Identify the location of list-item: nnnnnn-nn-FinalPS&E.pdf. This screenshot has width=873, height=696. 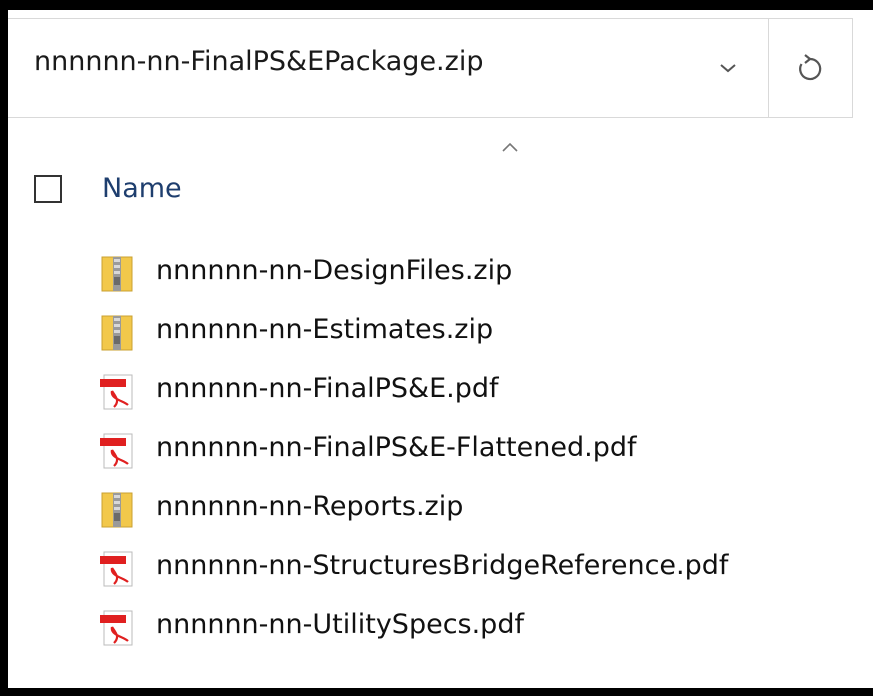
(438, 393).